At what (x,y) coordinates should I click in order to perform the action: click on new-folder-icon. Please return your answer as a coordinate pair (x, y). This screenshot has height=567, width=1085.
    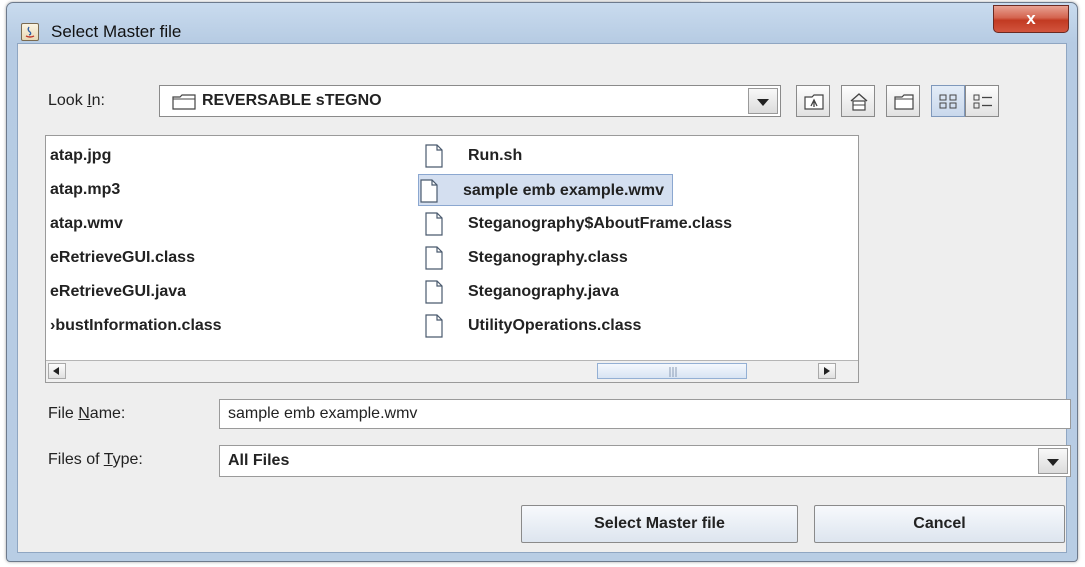
    Looking at the image, I should click on (904, 102).